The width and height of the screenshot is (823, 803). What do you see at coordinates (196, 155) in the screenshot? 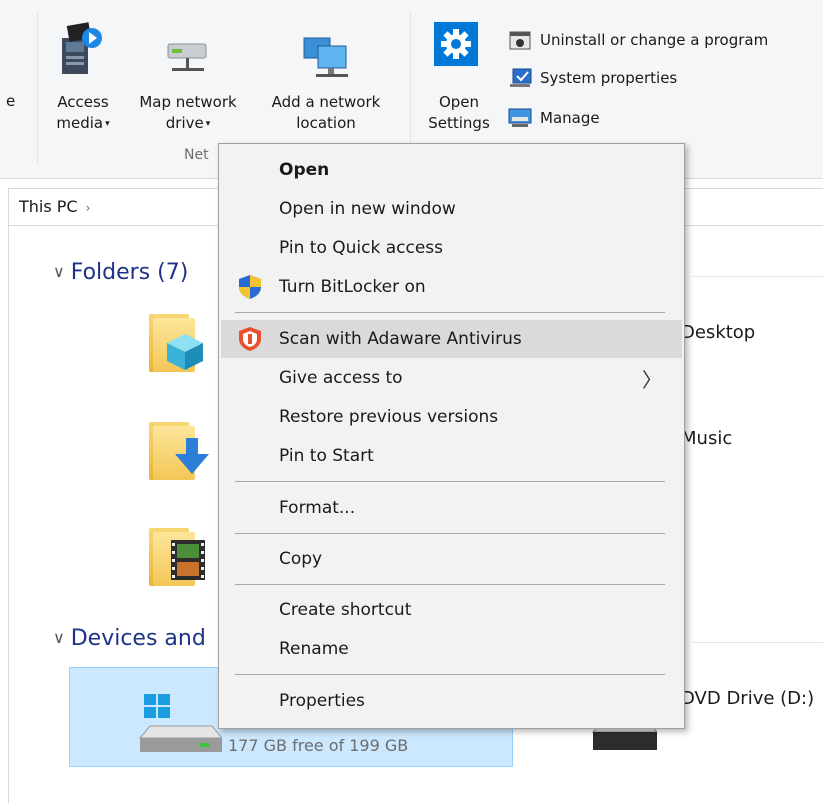
I see `network-group-label: Net` at bounding box center [196, 155].